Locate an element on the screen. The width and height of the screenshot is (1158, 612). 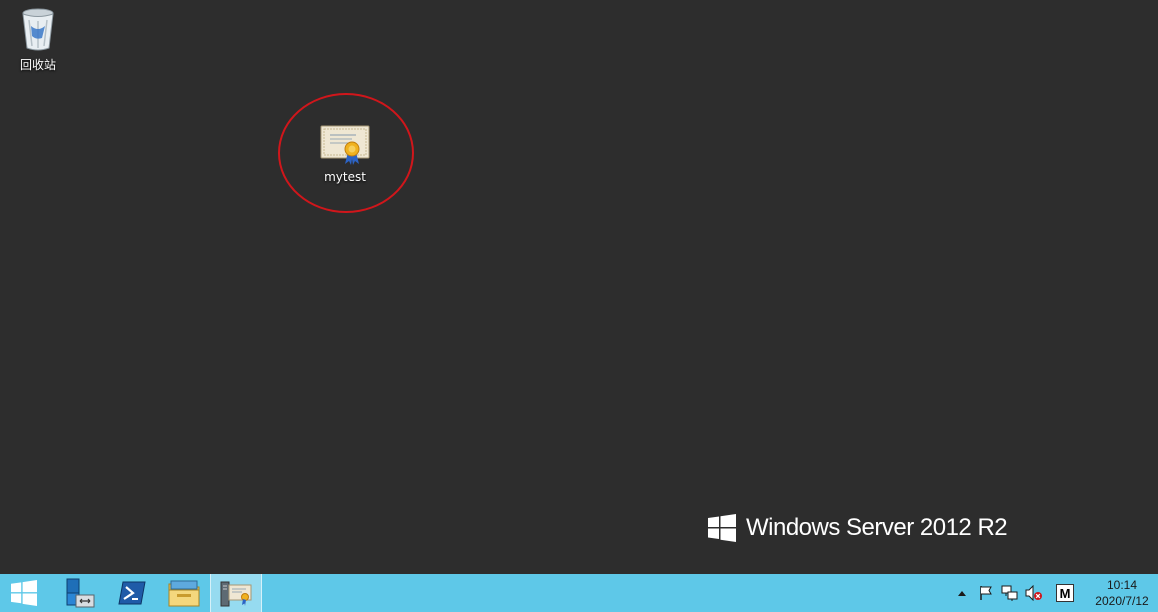
powershell-icon is located at coordinates (132, 593).